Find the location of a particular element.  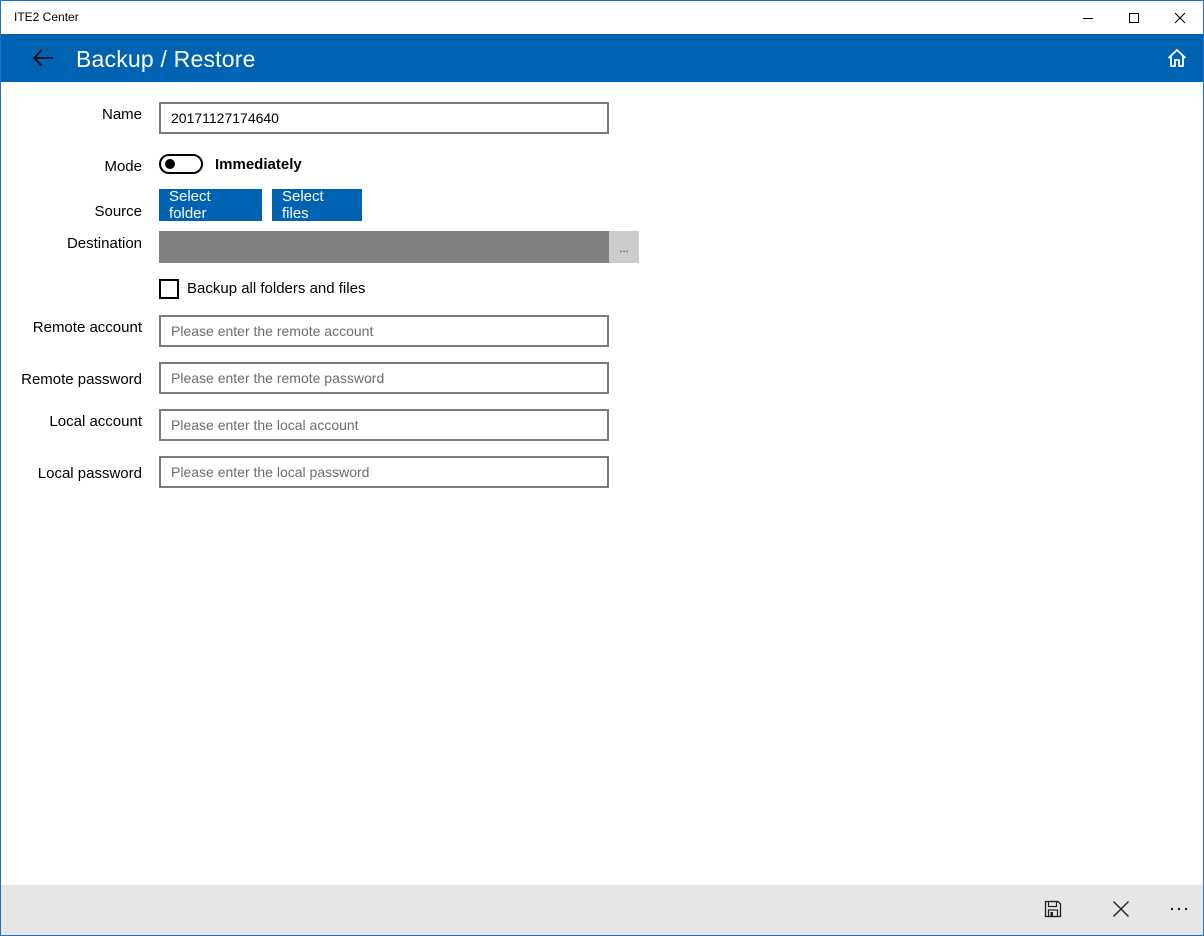

remote-password-input: Please enter the remote password is located at coordinates (384, 378).